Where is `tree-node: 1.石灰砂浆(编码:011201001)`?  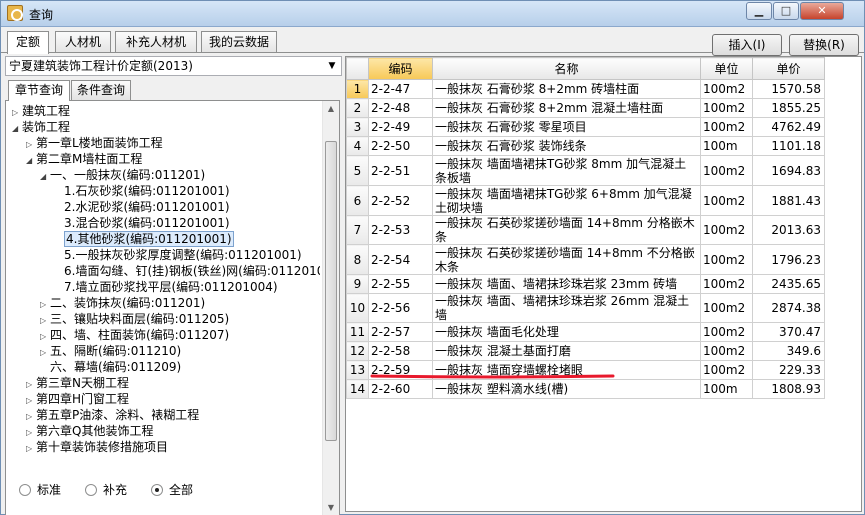 tree-node: 1.石灰砂浆(编码:011201001) is located at coordinates (142, 191).